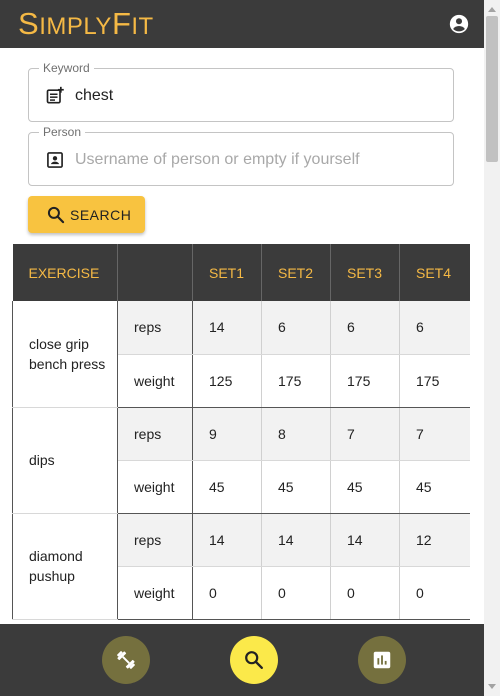 This screenshot has width=500, height=696. What do you see at coordinates (65, 566) in the screenshot?
I see `exercise-name: diamond pushup` at bounding box center [65, 566].